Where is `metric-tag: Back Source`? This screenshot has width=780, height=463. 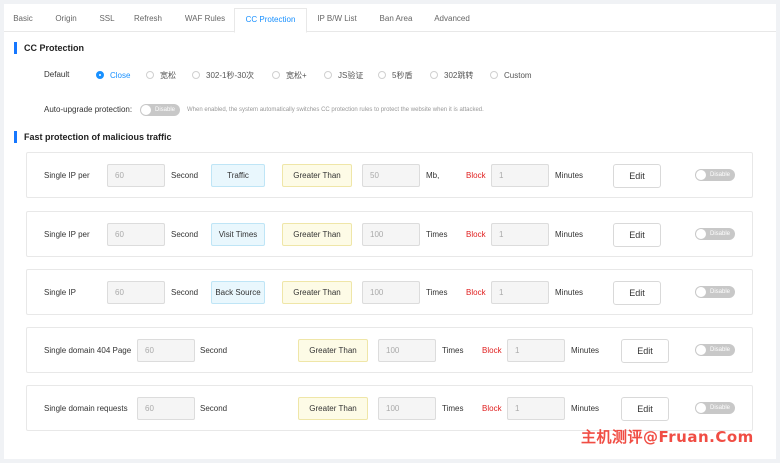
metric-tag: Back Source is located at coordinates (238, 292).